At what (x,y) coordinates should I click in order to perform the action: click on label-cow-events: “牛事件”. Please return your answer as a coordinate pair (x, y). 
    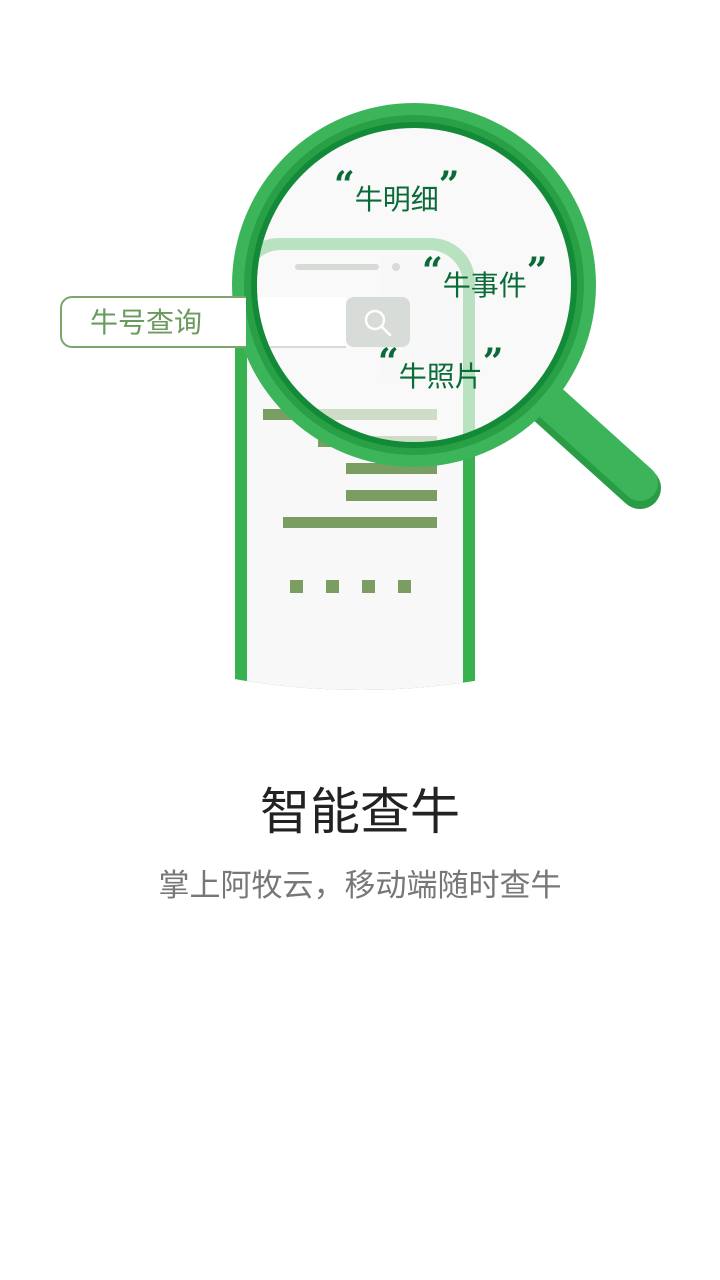
    Looking at the image, I should click on (485, 276).